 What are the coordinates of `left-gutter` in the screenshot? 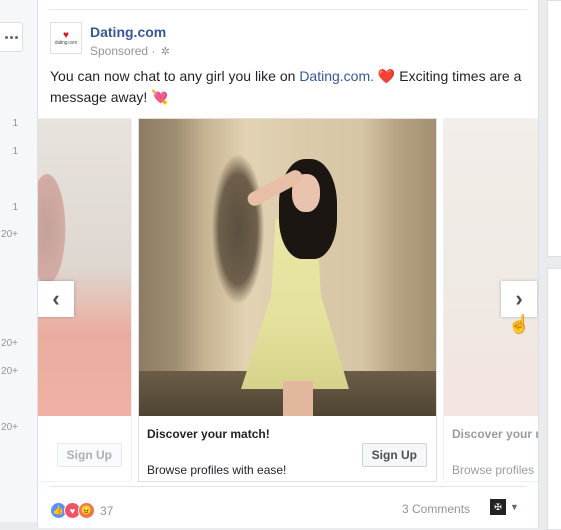 It's located at (18, 261).